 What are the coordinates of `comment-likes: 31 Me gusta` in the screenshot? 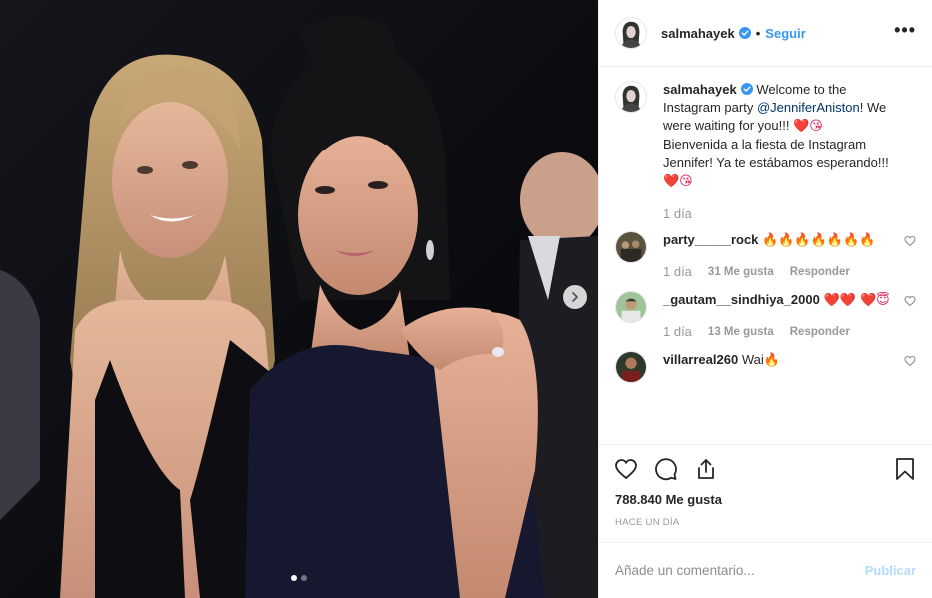 It's located at (741, 272).